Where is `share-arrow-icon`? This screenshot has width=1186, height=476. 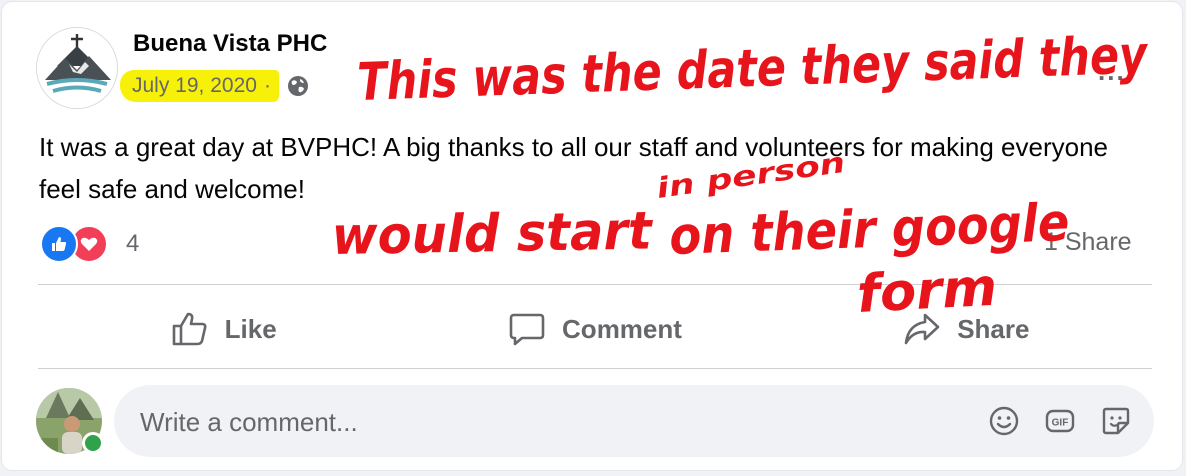 share-arrow-icon is located at coordinates (922, 329).